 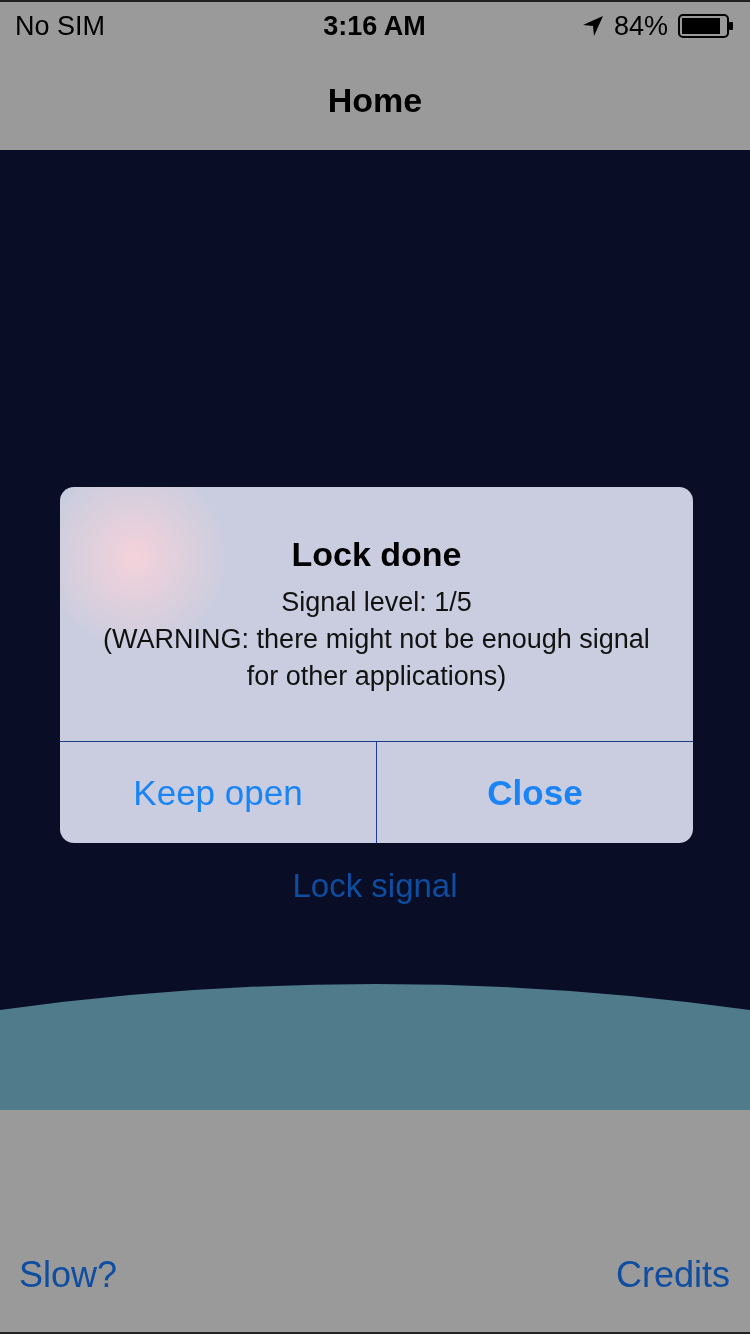 What do you see at coordinates (640, 26) in the screenshot?
I see `battery-percentage: 84%` at bounding box center [640, 26].